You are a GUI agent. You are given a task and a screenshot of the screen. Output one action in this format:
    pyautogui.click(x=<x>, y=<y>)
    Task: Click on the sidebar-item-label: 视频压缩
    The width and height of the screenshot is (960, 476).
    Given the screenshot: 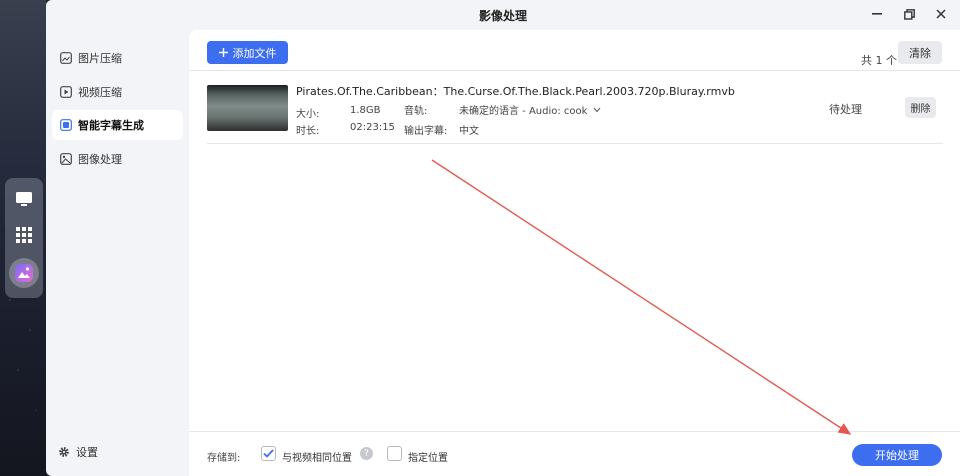 What is the action you would take?
    pyautogui.click(x=100, y=92)
    